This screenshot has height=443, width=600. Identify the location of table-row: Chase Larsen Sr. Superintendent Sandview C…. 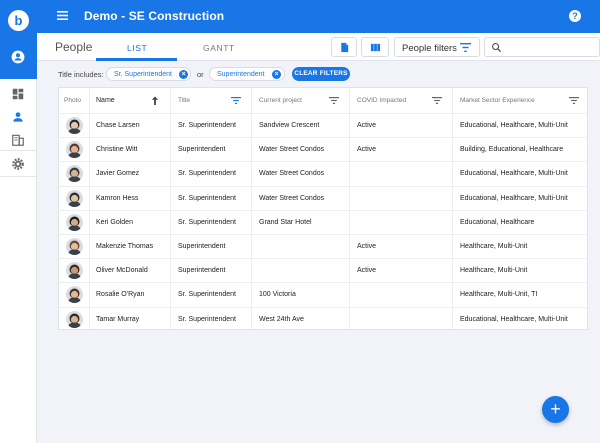
(324, 125).